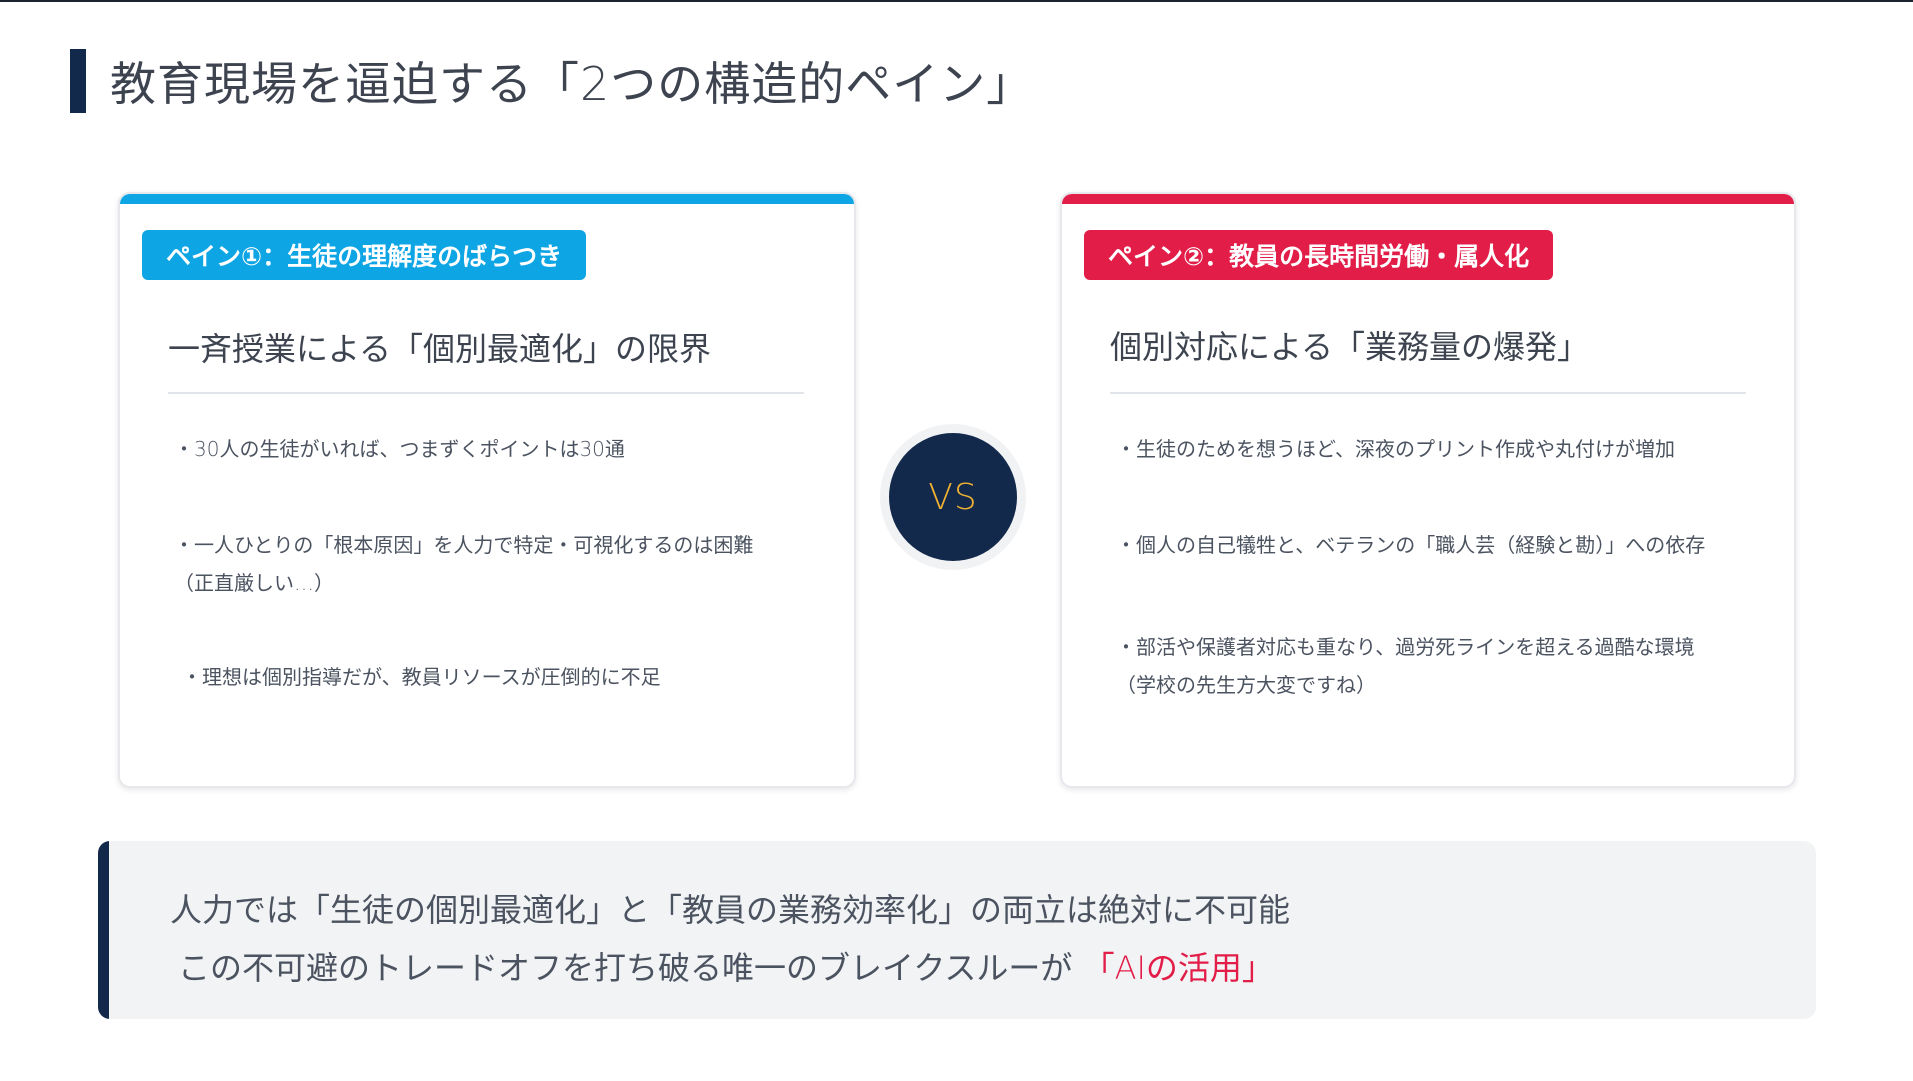 This screenshot has width=1913, height=1081. I want to click on card-heading-1: 一斉授業による「個別最適化」の限界, so click(440, 349).